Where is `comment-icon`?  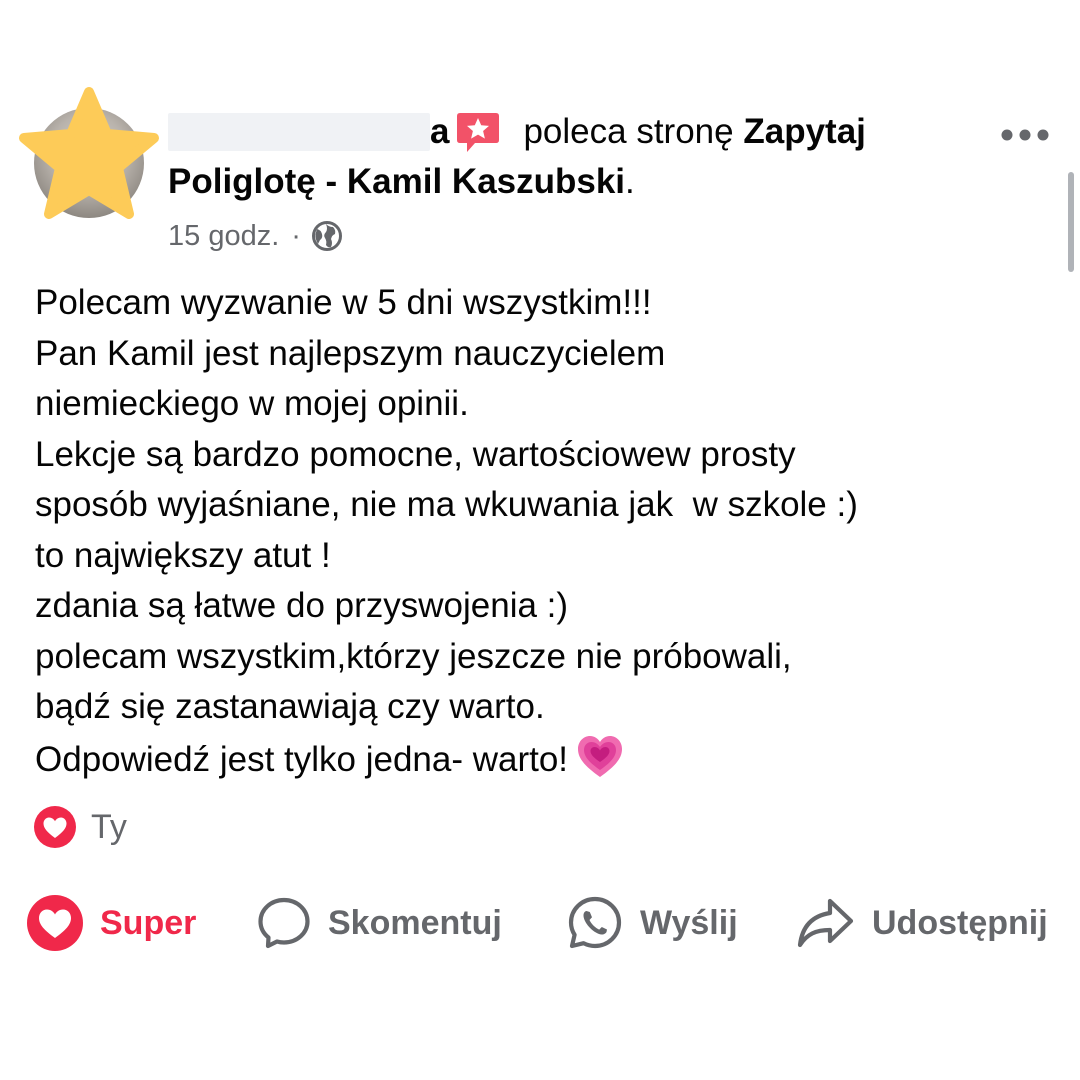
comment-icon is located at coordinates (284, 923).